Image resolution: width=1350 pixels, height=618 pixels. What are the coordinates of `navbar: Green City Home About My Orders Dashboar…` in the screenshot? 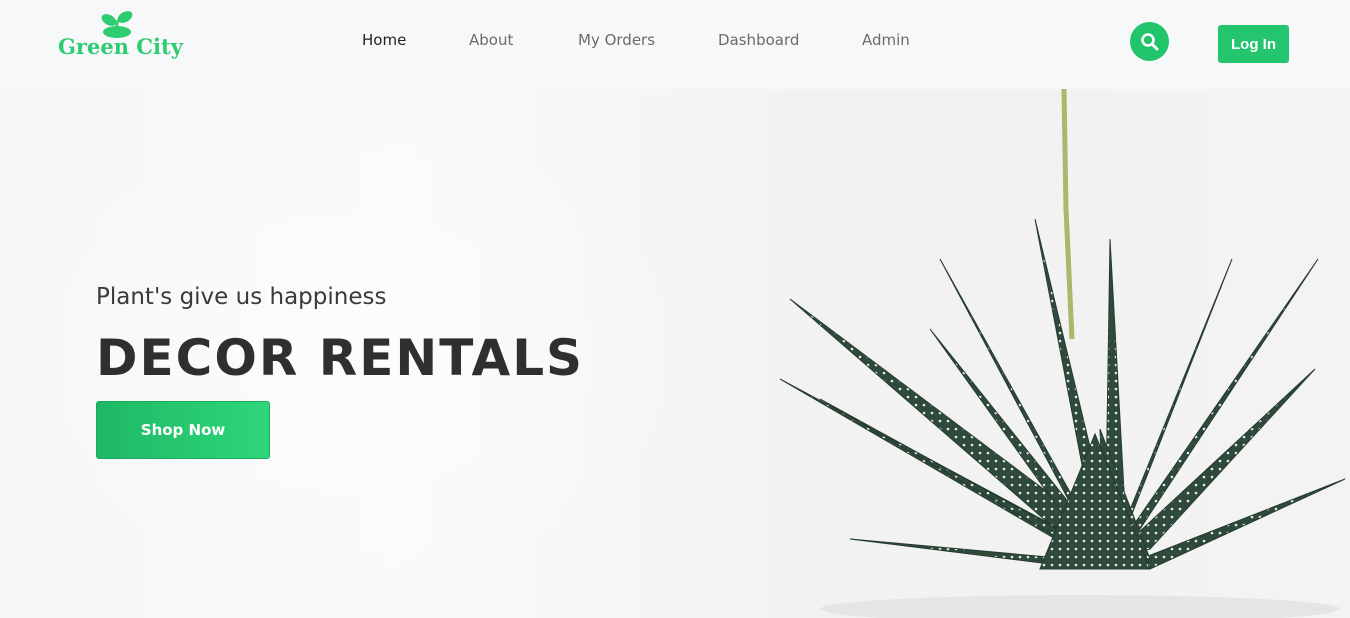 It's located at (675, 44).